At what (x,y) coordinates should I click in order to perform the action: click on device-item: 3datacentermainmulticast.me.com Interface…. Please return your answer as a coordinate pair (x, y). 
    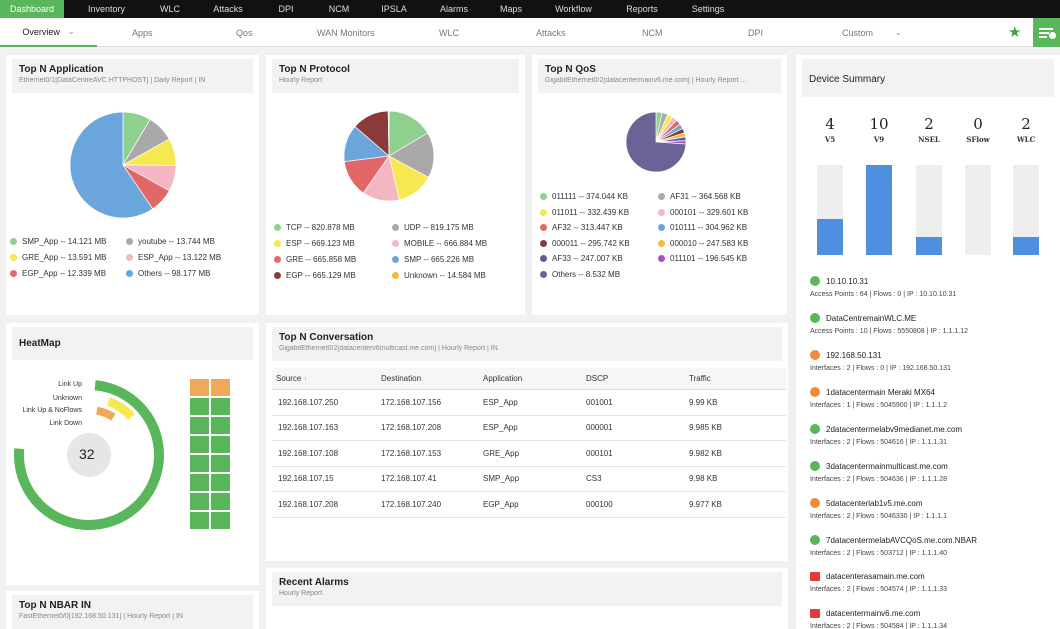
    Looking at the image, I should click on (930, 472).